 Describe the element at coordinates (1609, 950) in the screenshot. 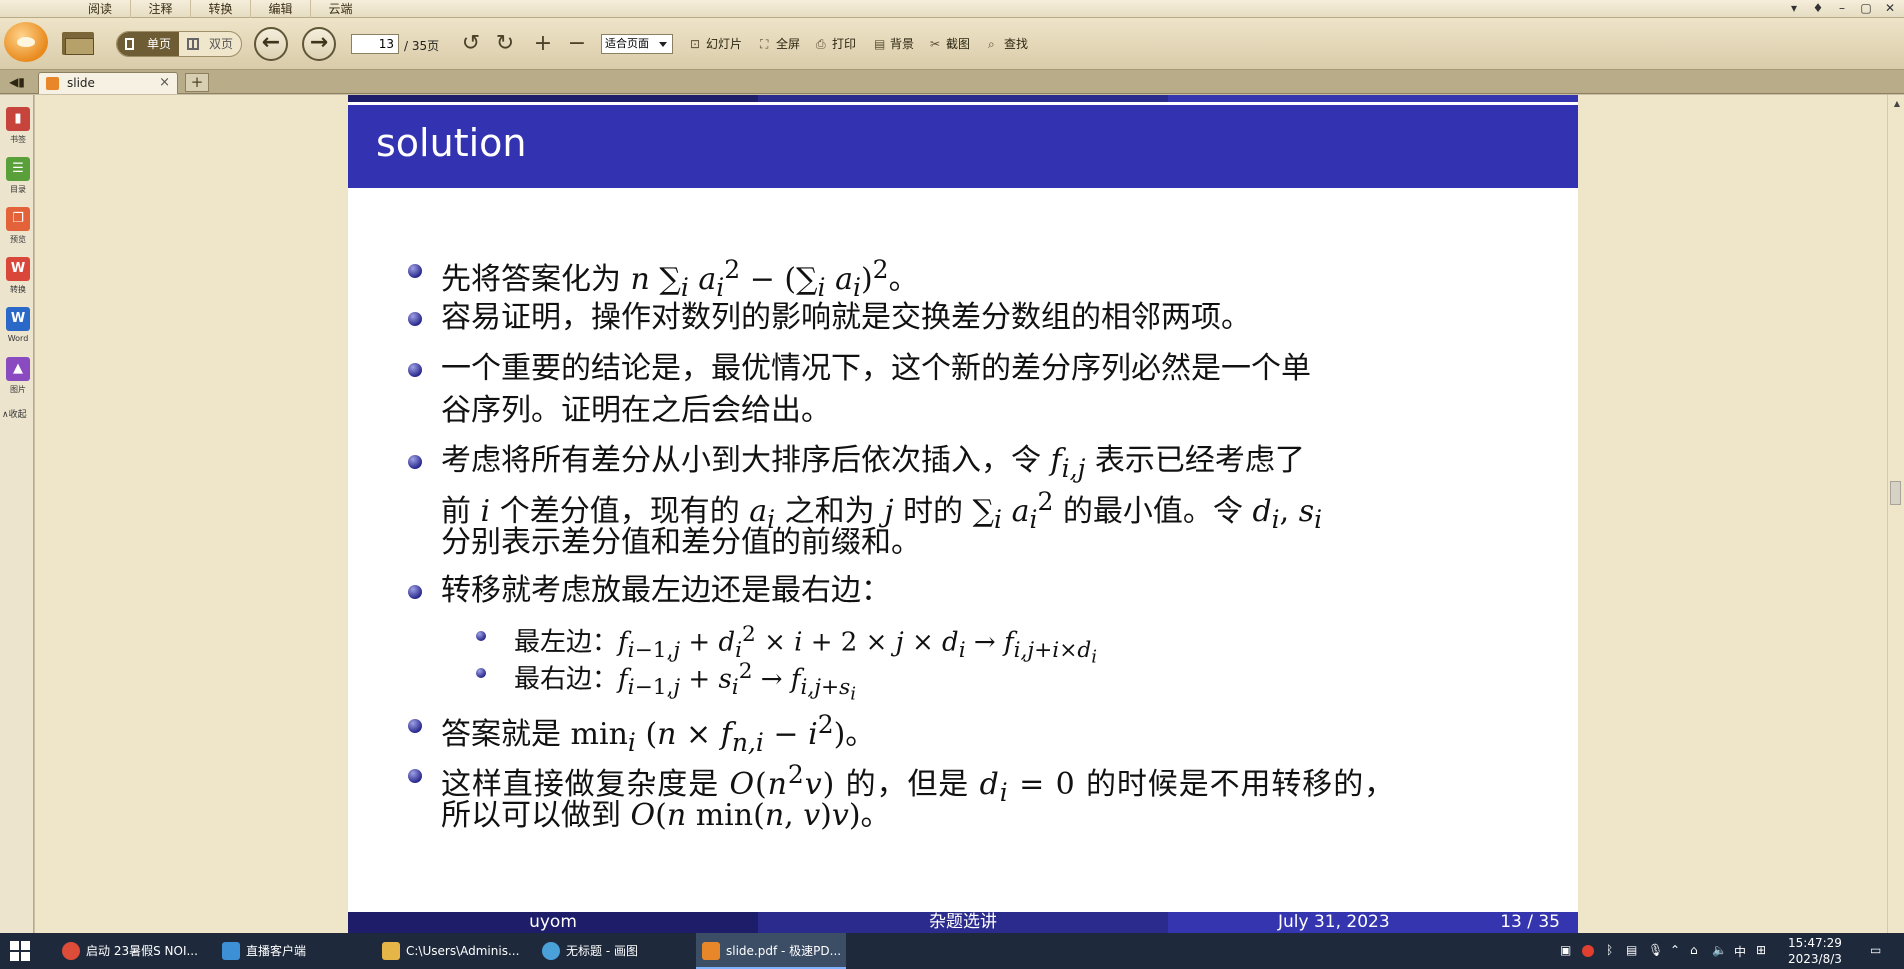

I see `bluetooth-icon: ᛒ` at that location.